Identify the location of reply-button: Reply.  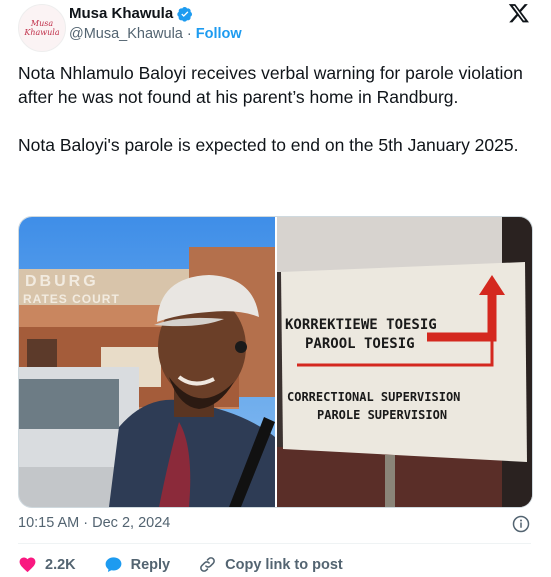
(137, 564).